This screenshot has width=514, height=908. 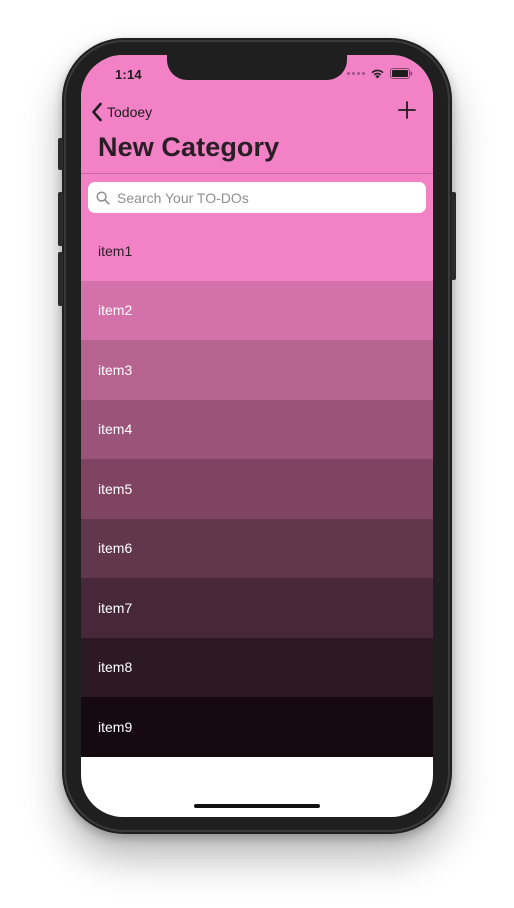 What do you see at coordinates (115, 250) in the screenshot?
I see `list-item-label: item1` at bounding box center [115, 250].